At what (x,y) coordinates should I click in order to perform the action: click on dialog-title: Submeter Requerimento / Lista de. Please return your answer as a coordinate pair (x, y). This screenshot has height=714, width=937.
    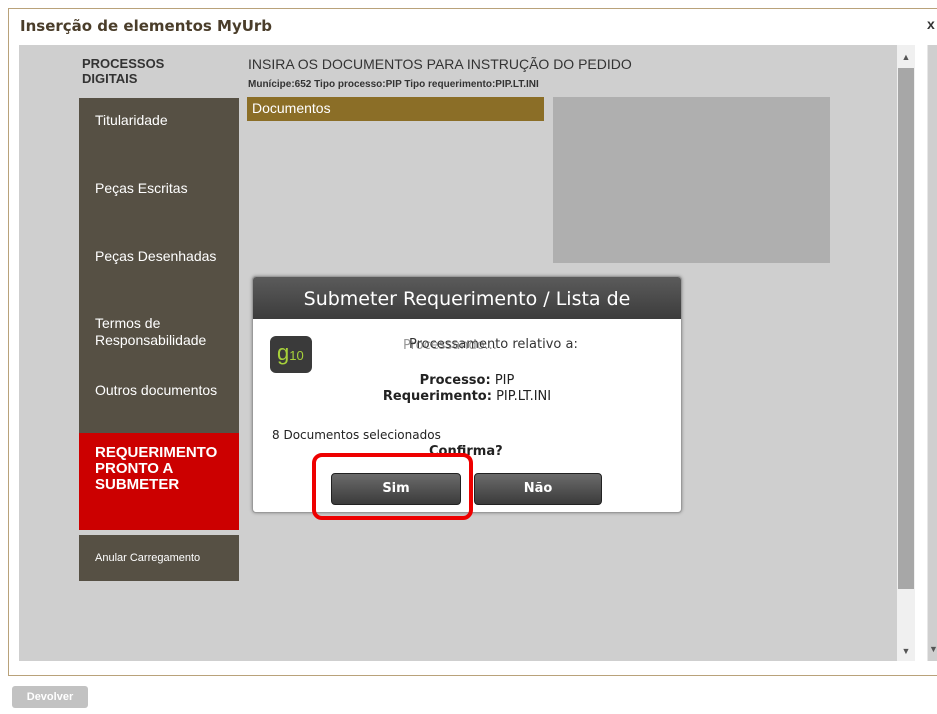
    Looking at the image, I should click on (467, 298).